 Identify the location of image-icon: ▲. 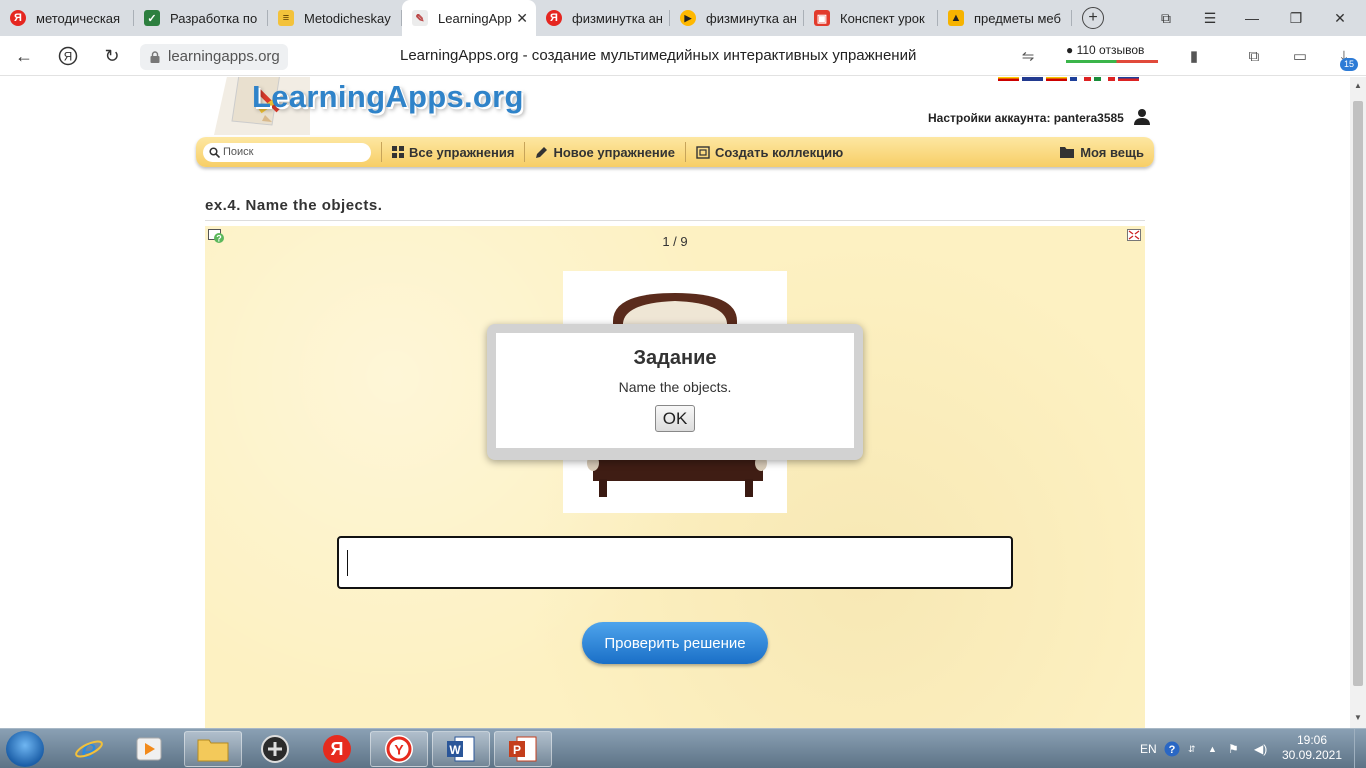
(956, 18).